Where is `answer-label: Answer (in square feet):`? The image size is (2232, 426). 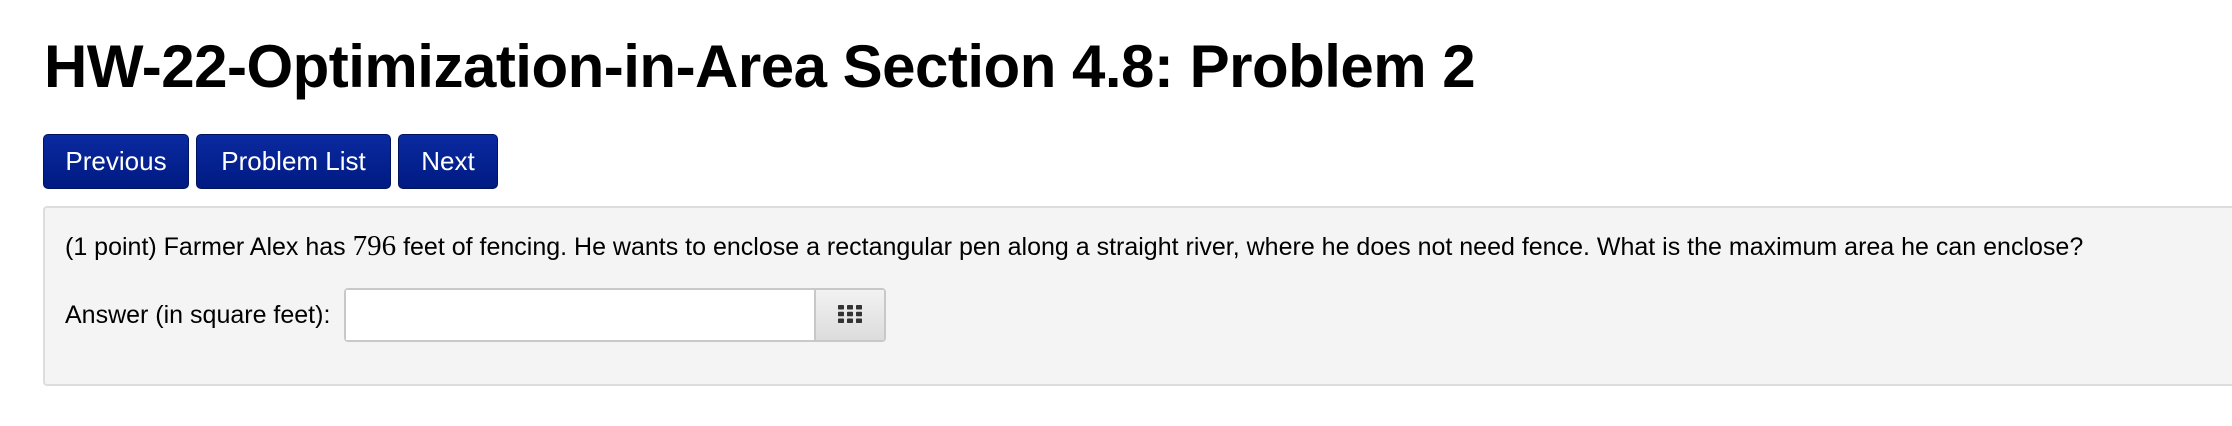 answer-label: Answer (in square feet): is located at coordinates (198, 315).